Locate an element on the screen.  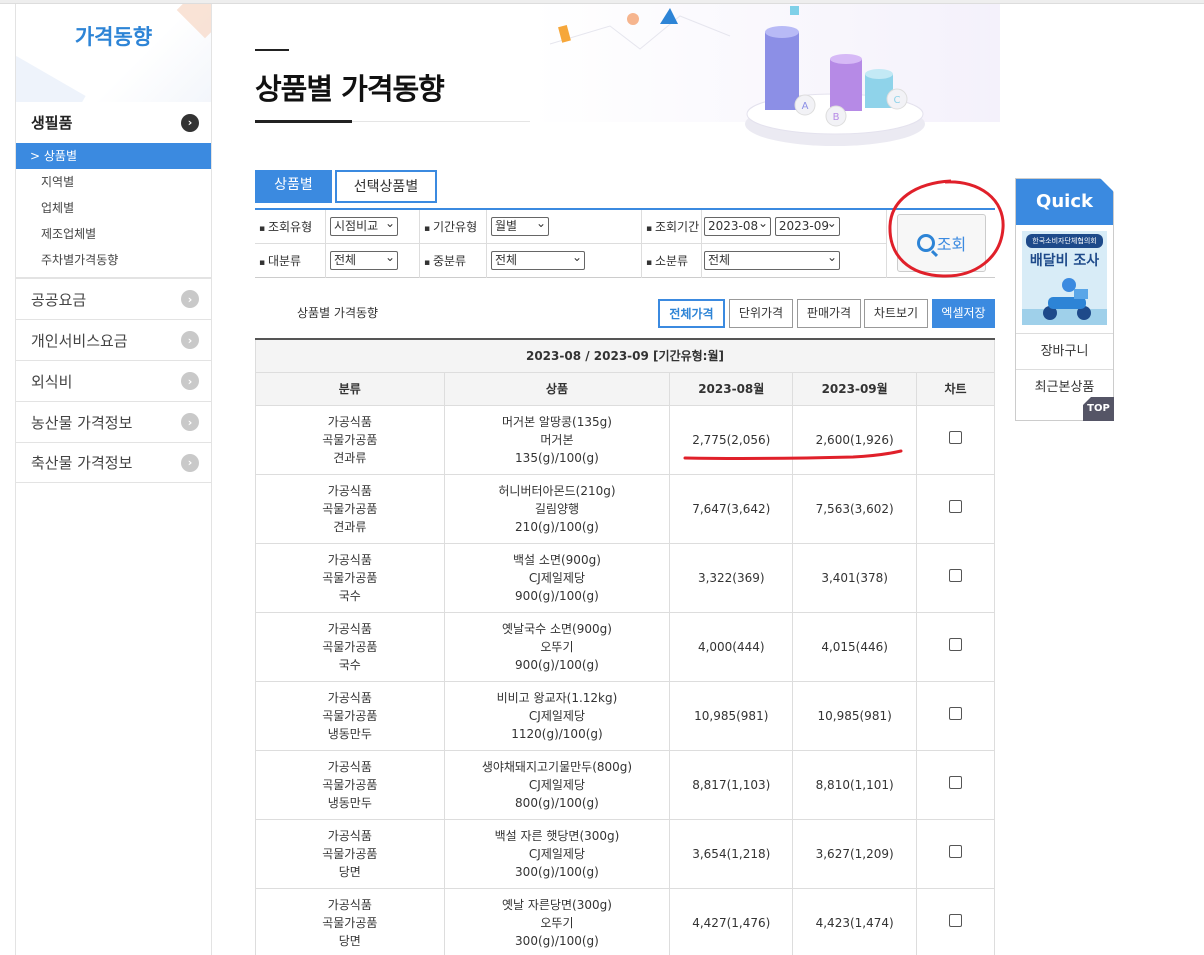
sidebar-subitem-weekly: 주차별가격동향 is located at coordinates (113, 260).